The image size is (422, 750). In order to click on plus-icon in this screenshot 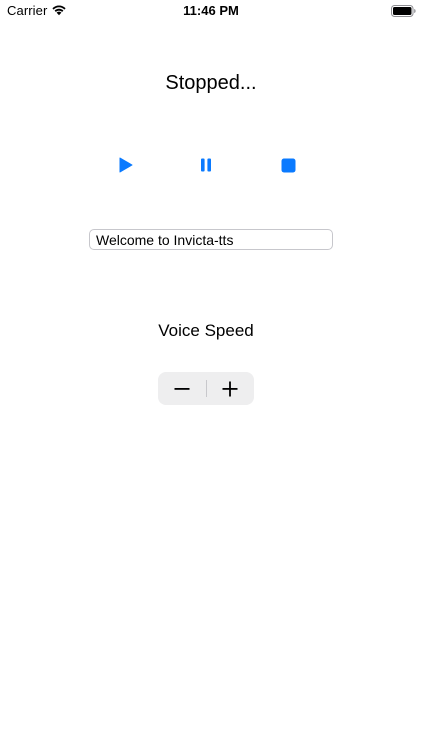, I will do `click(230, 388)`.